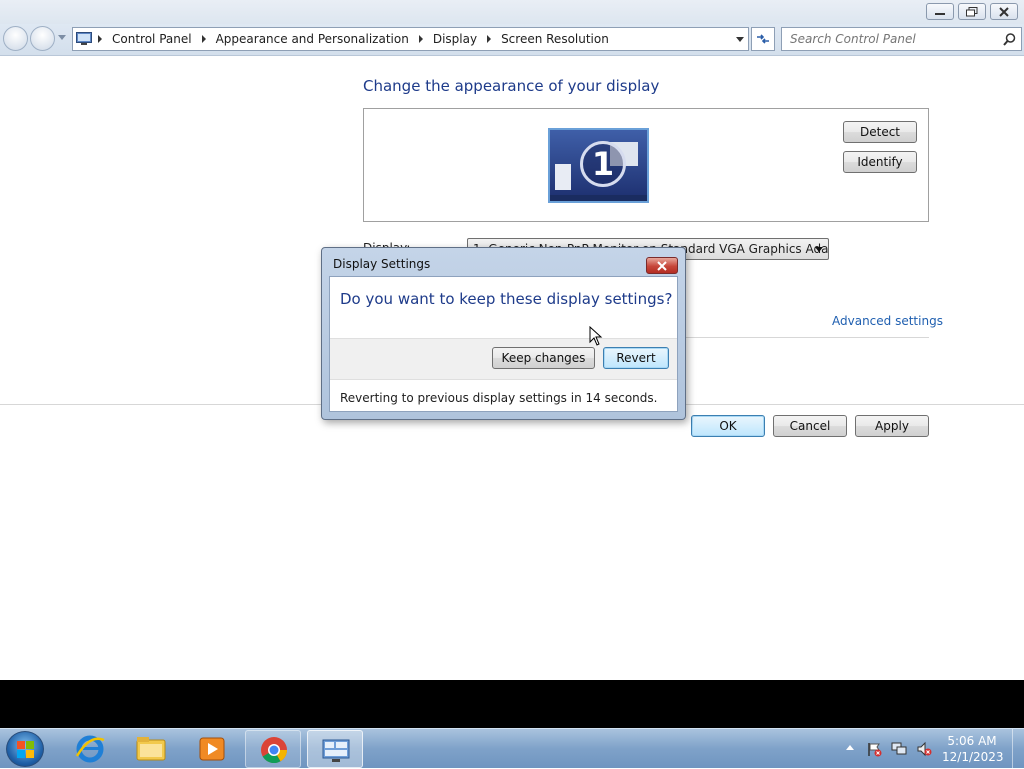  I want to click on windows-logo-icon, so click(25, 749).